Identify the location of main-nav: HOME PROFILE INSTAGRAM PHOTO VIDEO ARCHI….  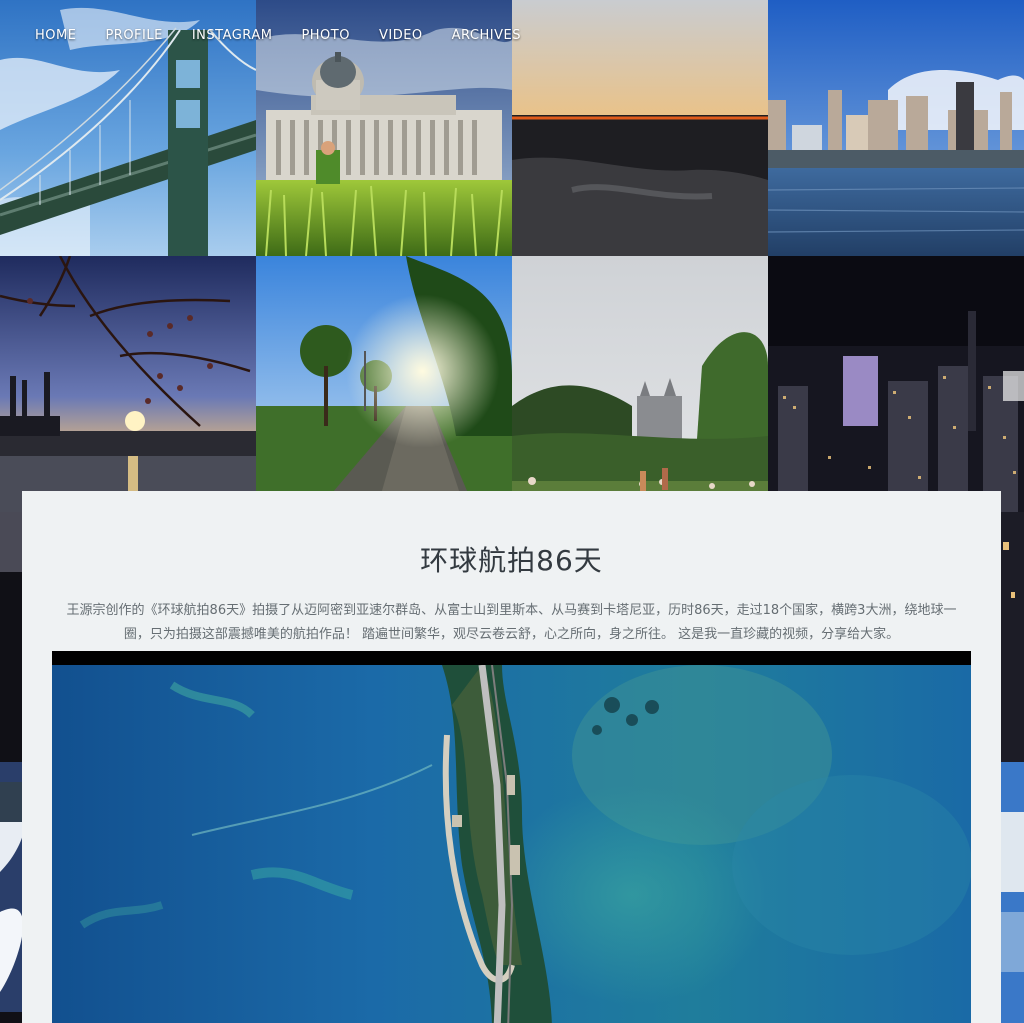
(292, 35).